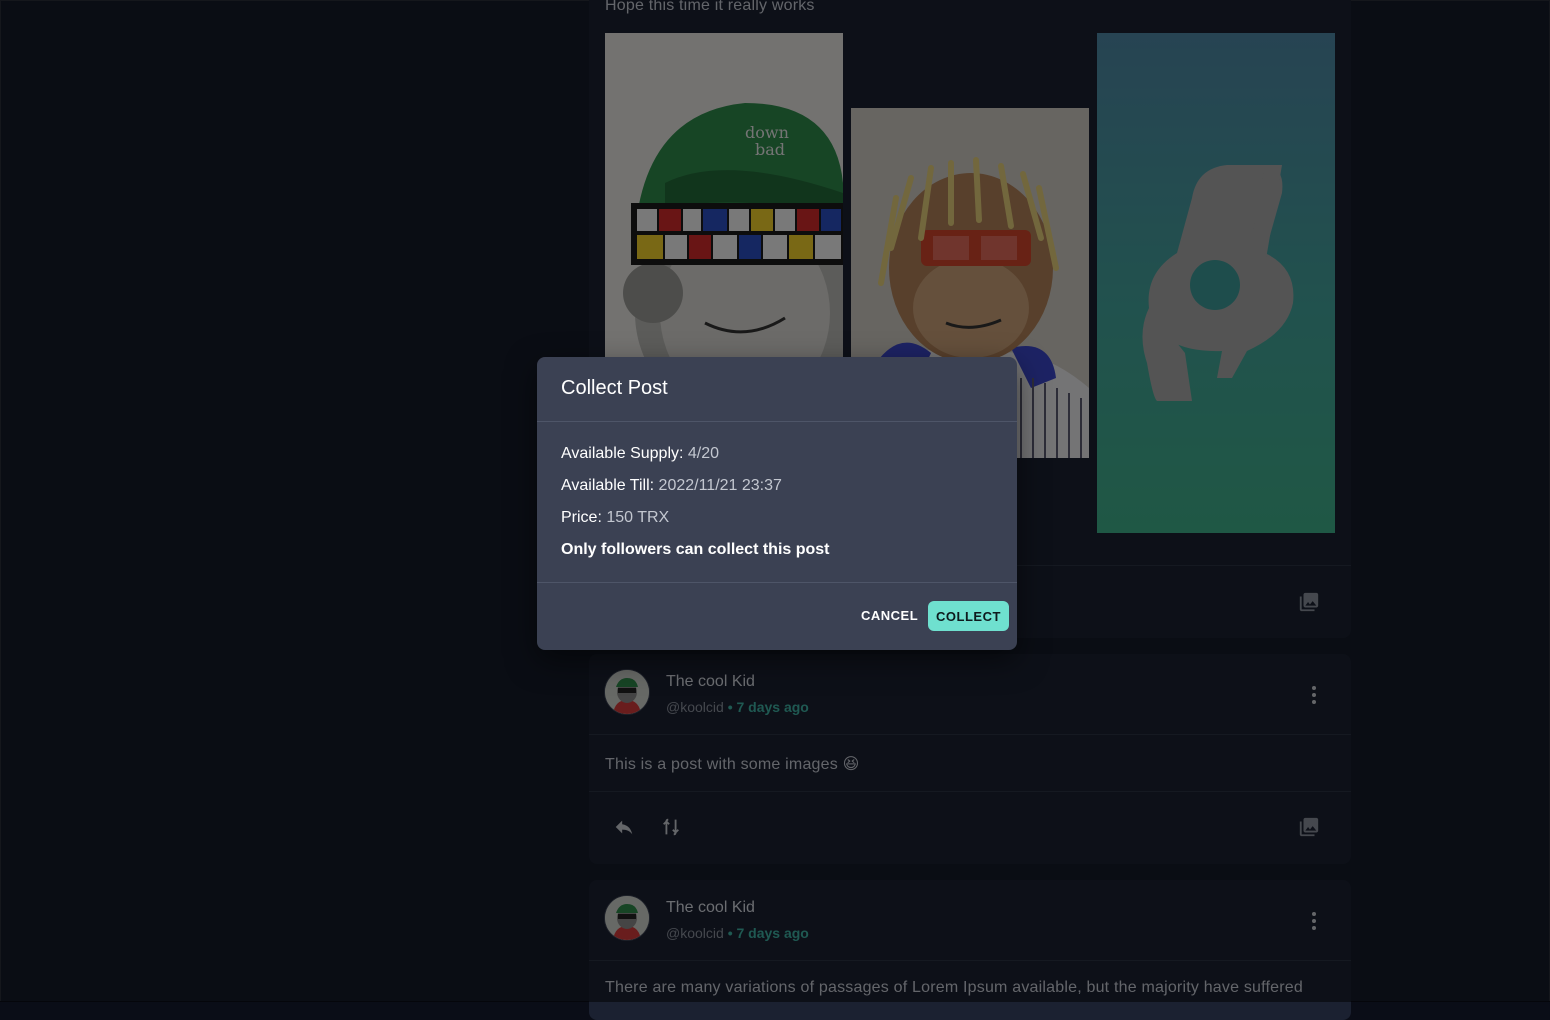  Describe the element at coordinates (581, 517) in the screenshot. I see `price-label: Price:` at that location.